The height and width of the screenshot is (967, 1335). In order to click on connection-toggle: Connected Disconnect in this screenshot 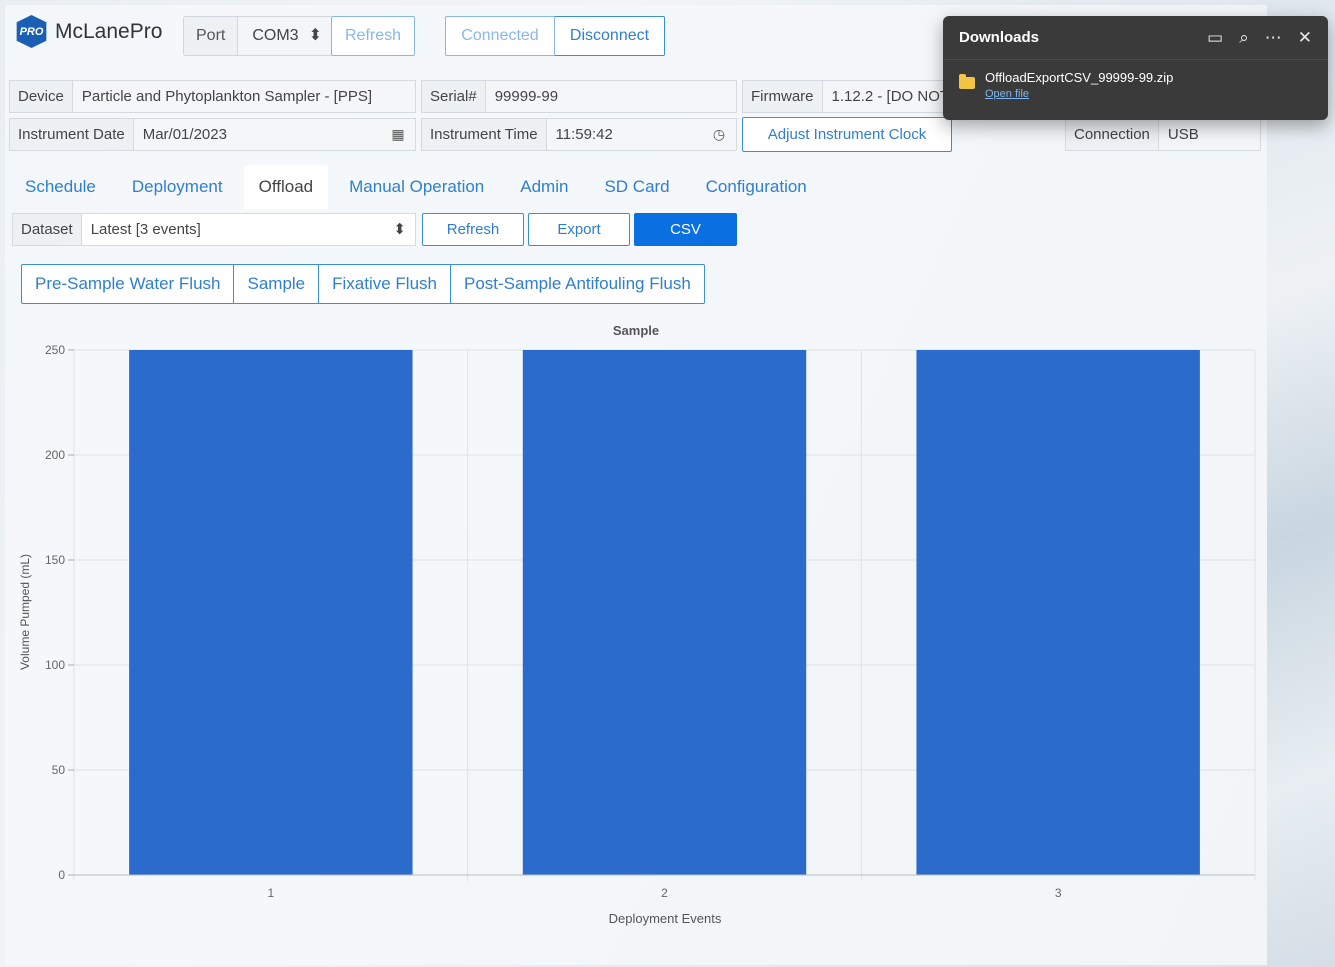, I will do `click(555, 36)`.